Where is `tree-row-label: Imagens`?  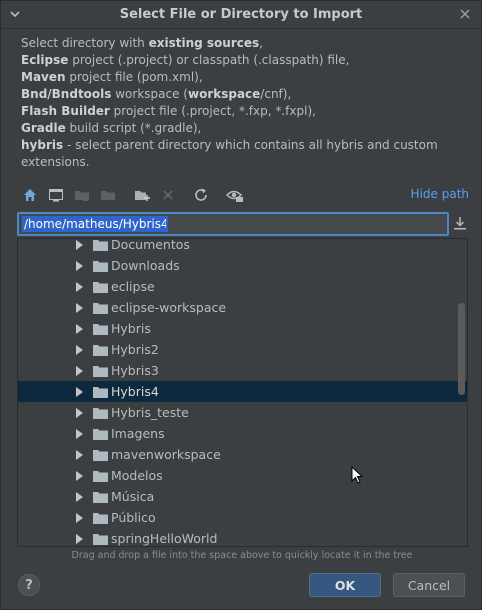 tree-row-label: Imagens is located at coordinates (138, 433).